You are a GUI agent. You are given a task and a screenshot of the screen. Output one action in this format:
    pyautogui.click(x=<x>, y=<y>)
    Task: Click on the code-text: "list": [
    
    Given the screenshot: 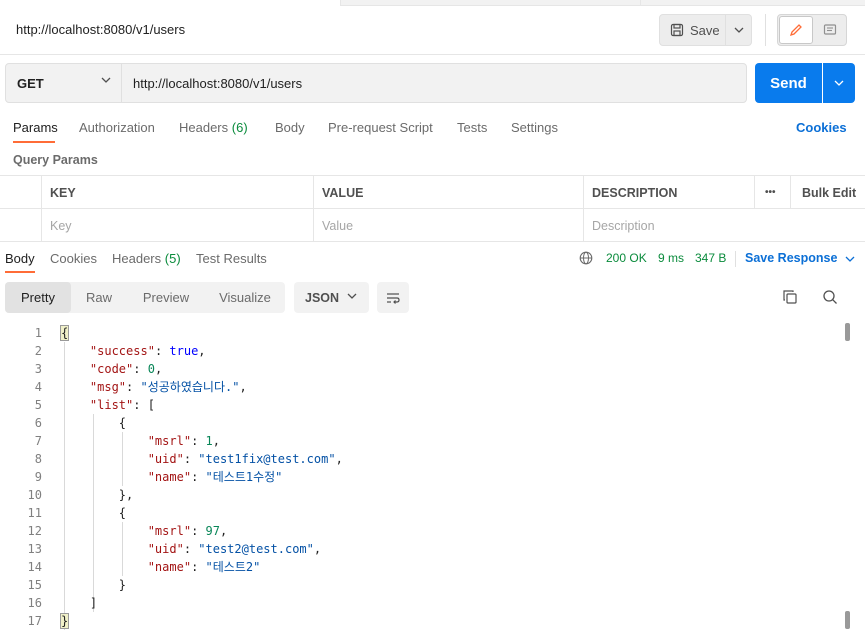 What is the action you would take?
    pyautogui.click(x=122, y=405)
    